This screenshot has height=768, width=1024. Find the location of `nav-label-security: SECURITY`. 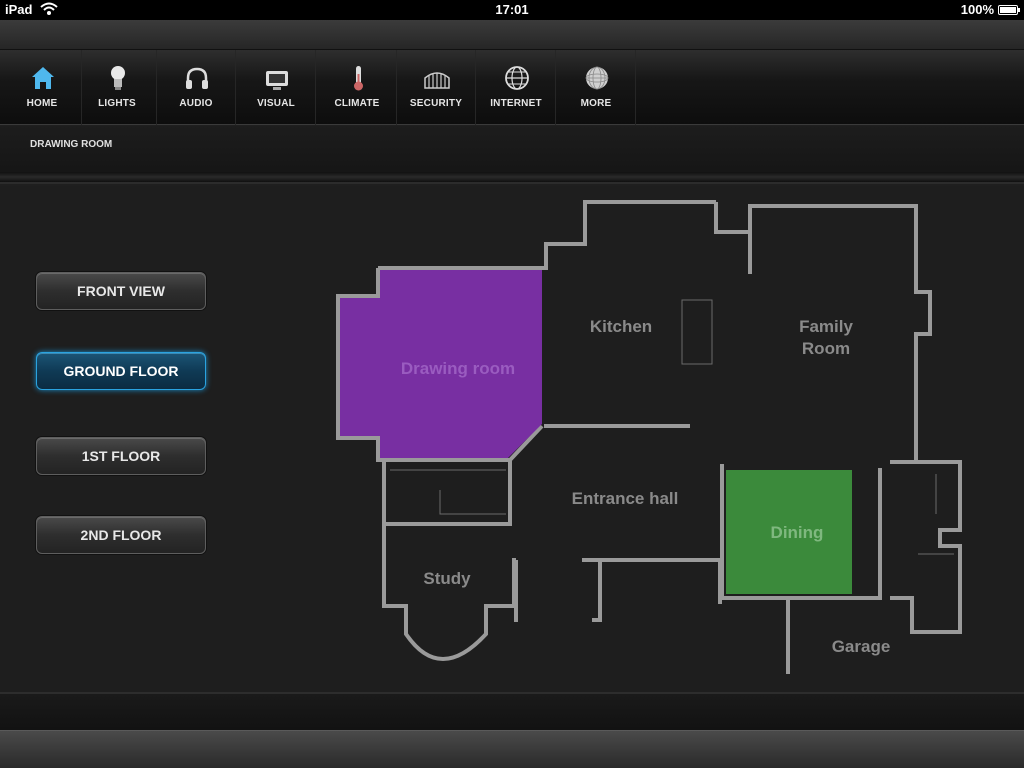

nav-label-security: SECURITY is located at coordinates (436, 103).